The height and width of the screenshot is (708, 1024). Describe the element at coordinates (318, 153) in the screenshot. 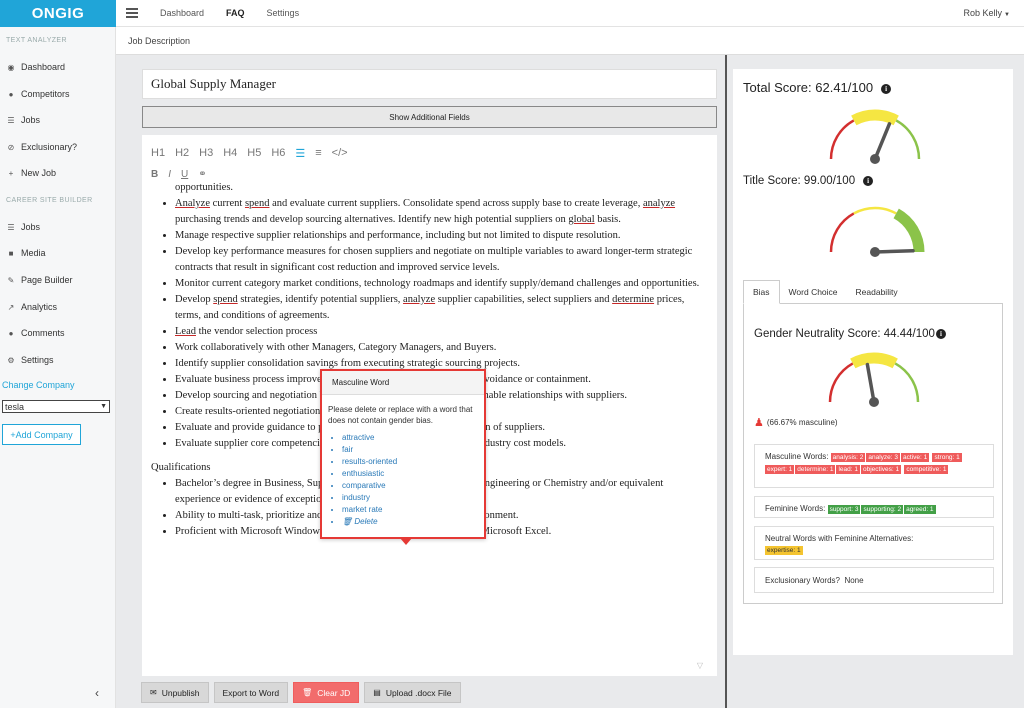

I see `numbered-list-icon: ≡` at that location.